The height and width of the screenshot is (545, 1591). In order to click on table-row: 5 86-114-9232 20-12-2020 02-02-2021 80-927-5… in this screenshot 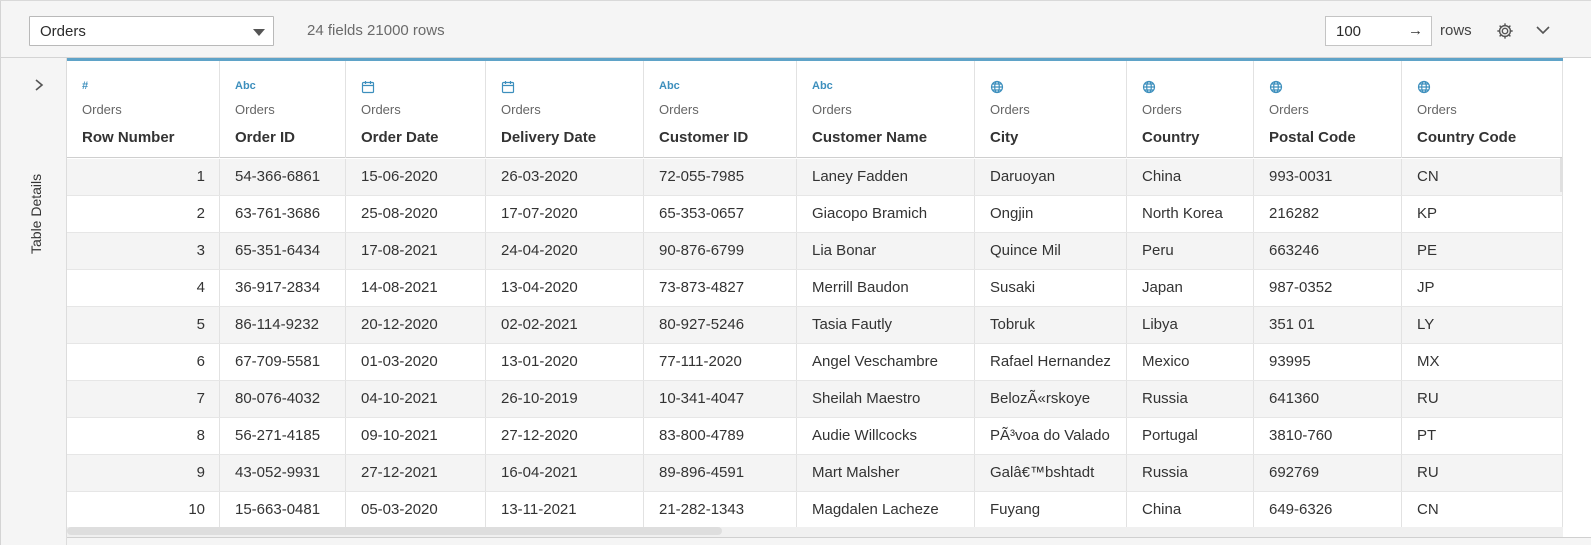, I will do `click(815, 325)`.